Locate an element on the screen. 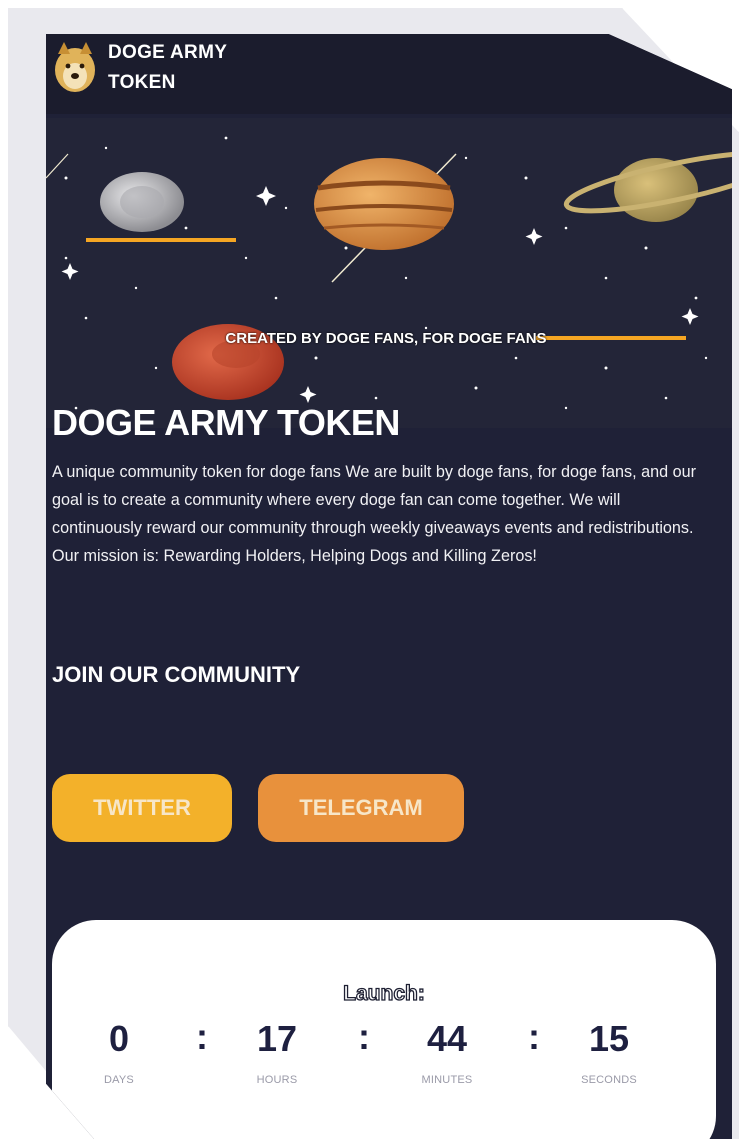  hero-tagline: CREATED BY DOGE FANS, FOR DOGE FANS is located at coordinates (386, 338).